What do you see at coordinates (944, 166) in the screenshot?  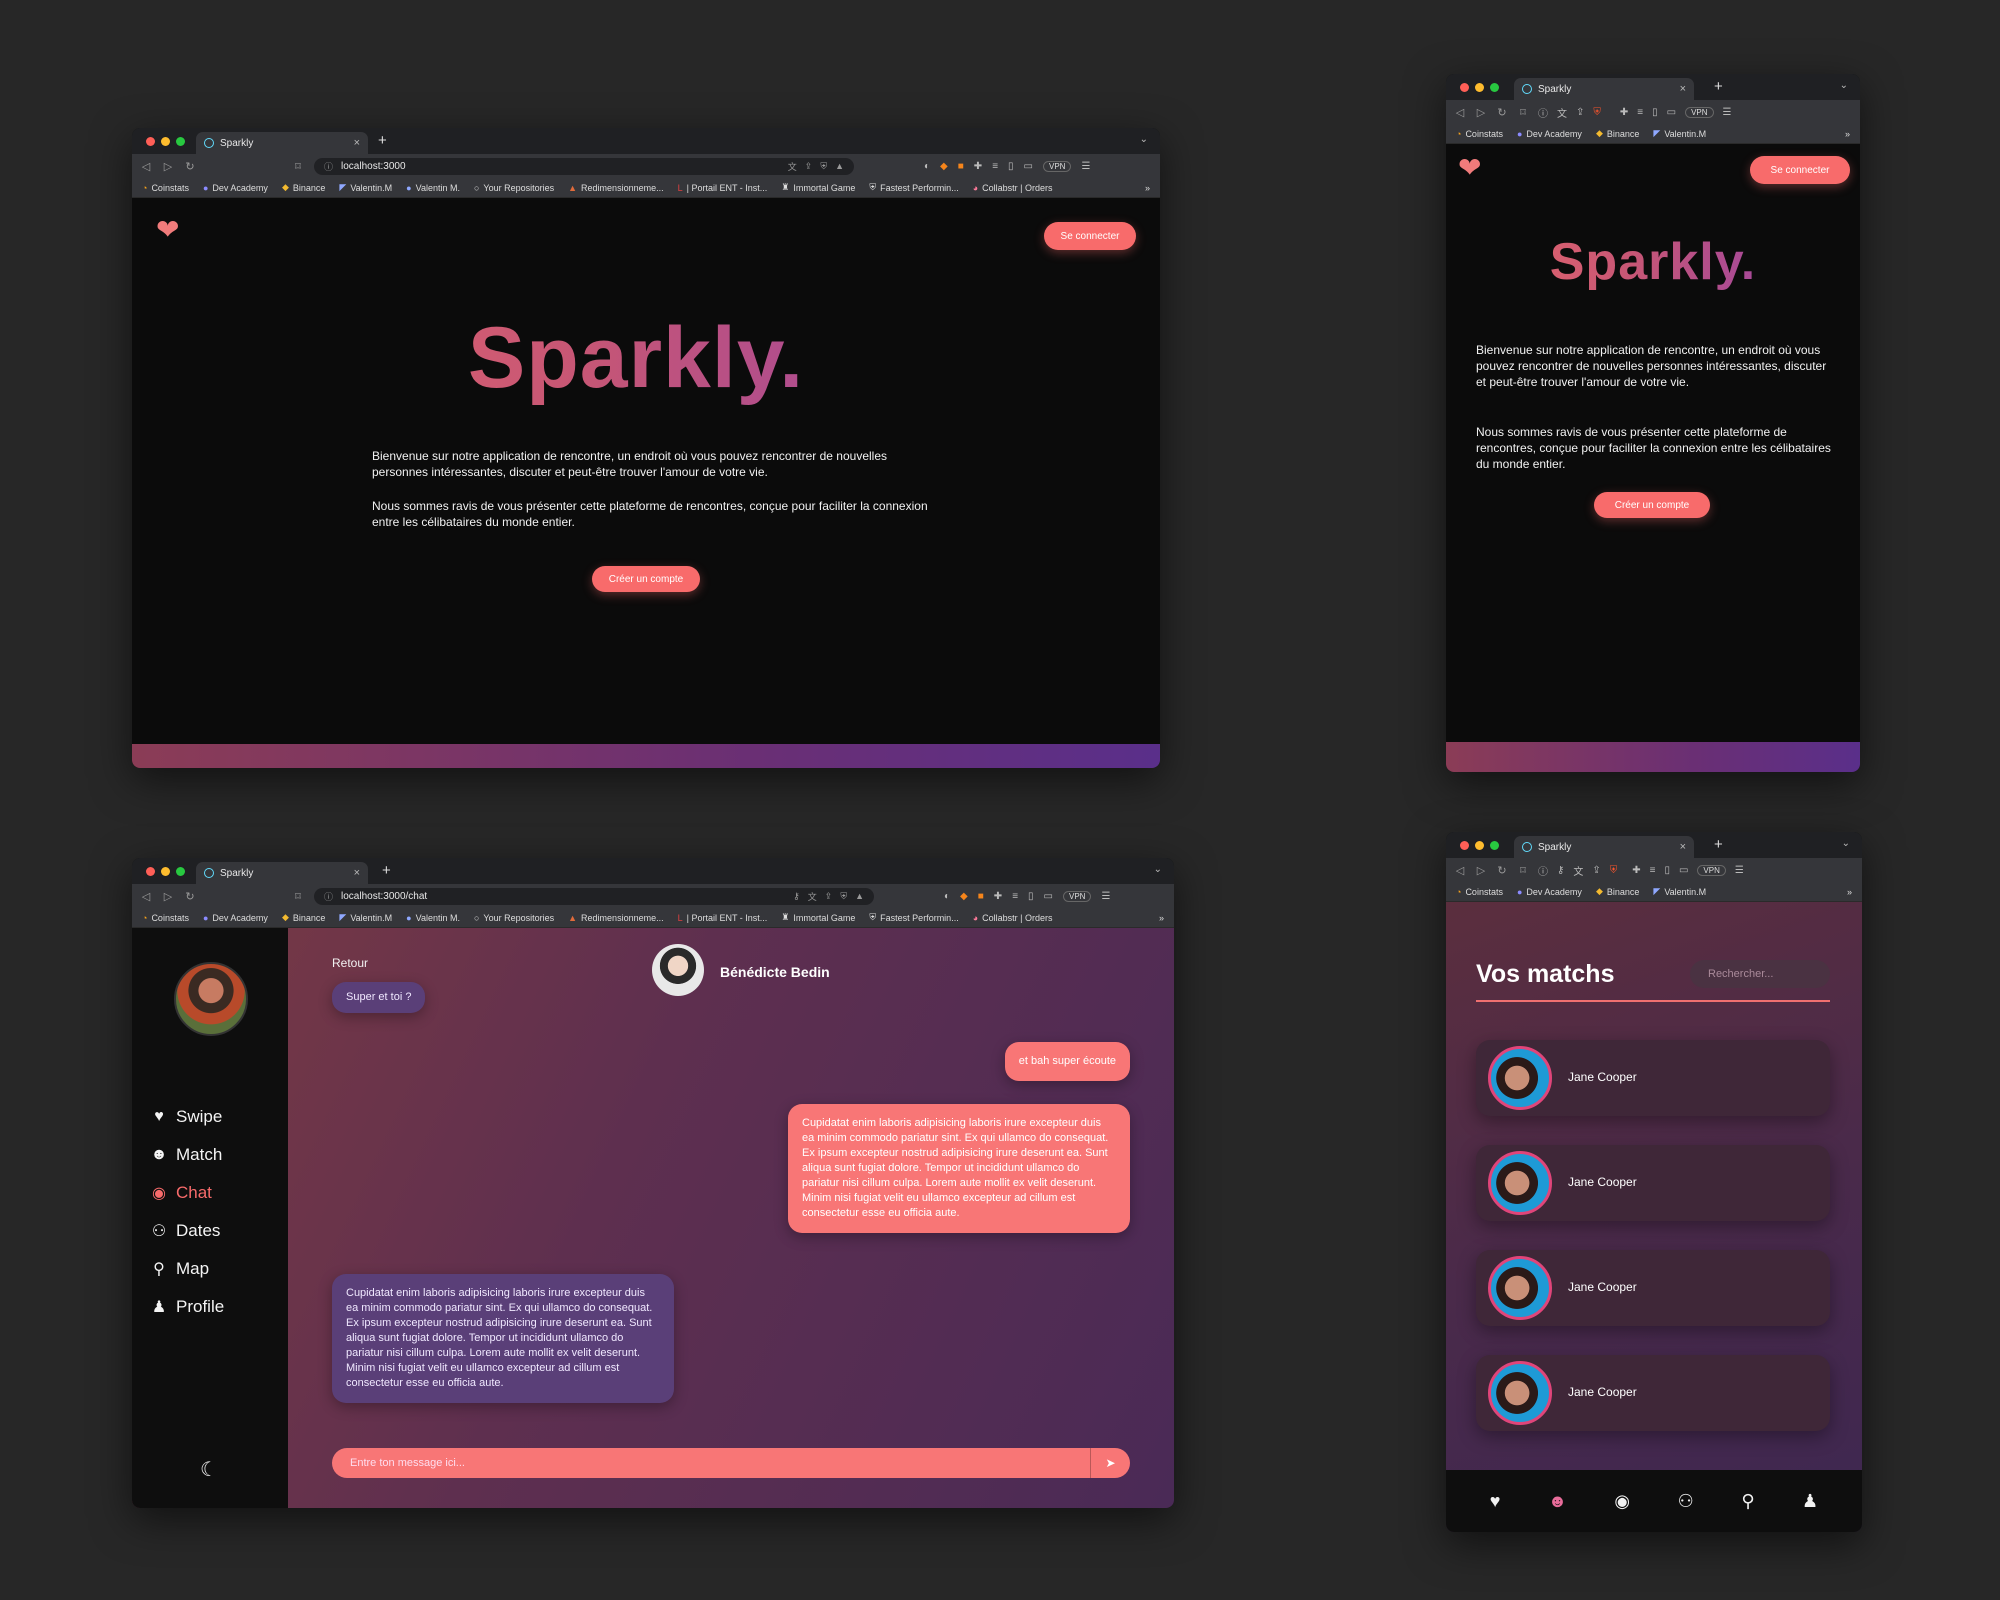 I see `metamask-icon: ◆` at bounding box center [944, 166].